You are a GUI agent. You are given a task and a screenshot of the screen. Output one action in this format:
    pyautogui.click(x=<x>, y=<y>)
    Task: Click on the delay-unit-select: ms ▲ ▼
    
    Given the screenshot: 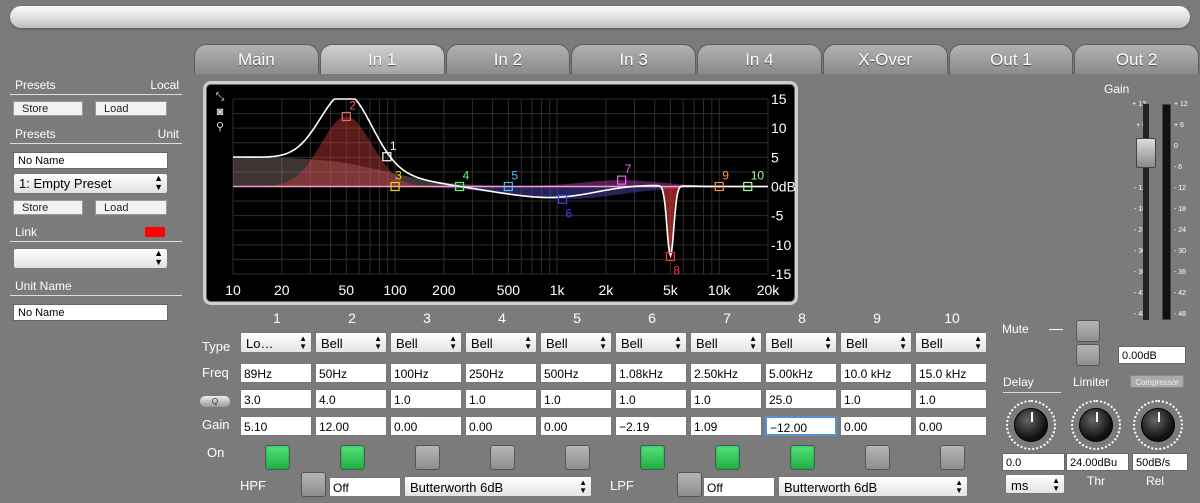 What is the action you would take?
    pyautogui.click(x=1035, y=484)
    